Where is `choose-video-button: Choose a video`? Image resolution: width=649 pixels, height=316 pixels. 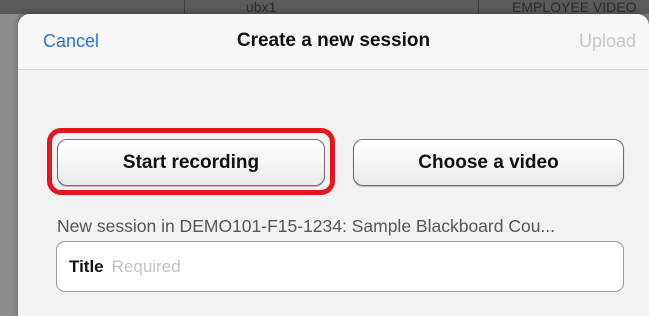 choose-video-button: Choose a video is located at coordinates (488, 162).